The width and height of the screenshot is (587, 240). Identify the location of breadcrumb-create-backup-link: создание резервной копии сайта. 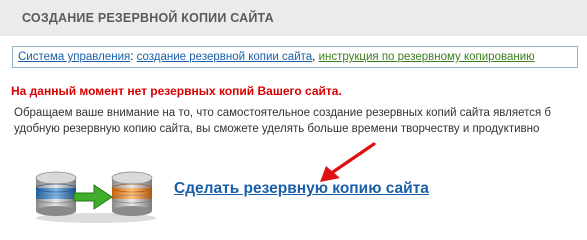
(225, 57).